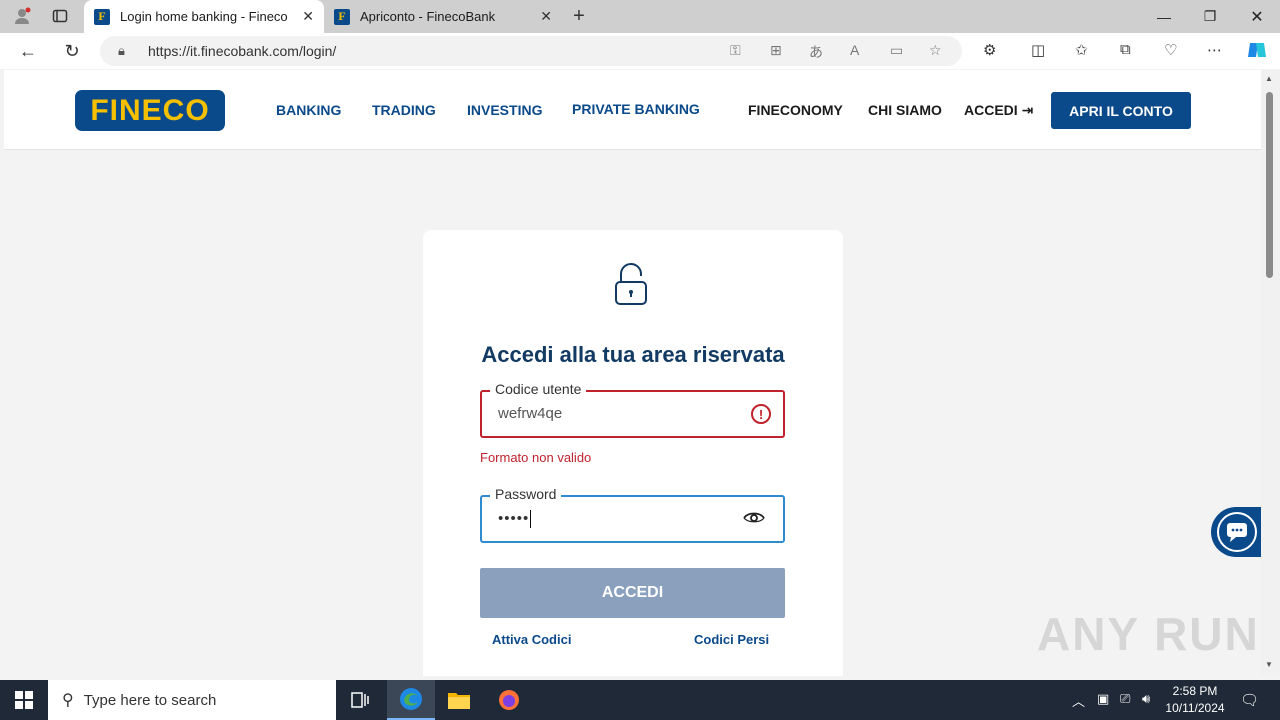 Image resolution: width=1280 pixels, height=720 pixels. I want to click on nav-investing: INVESTING, so click(504, 110).